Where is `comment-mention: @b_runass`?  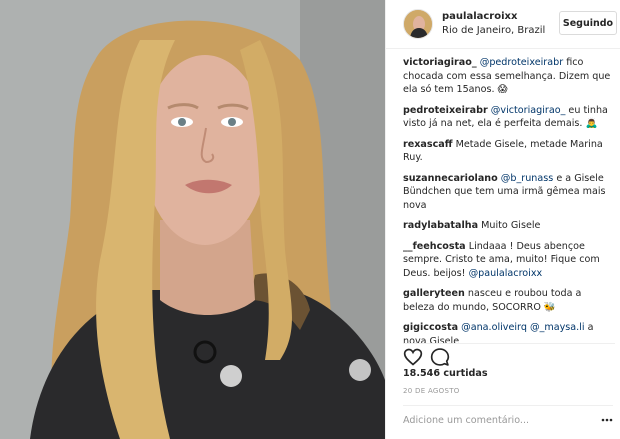
comment-mention: @b_runass is located at coordinates (527, 178).